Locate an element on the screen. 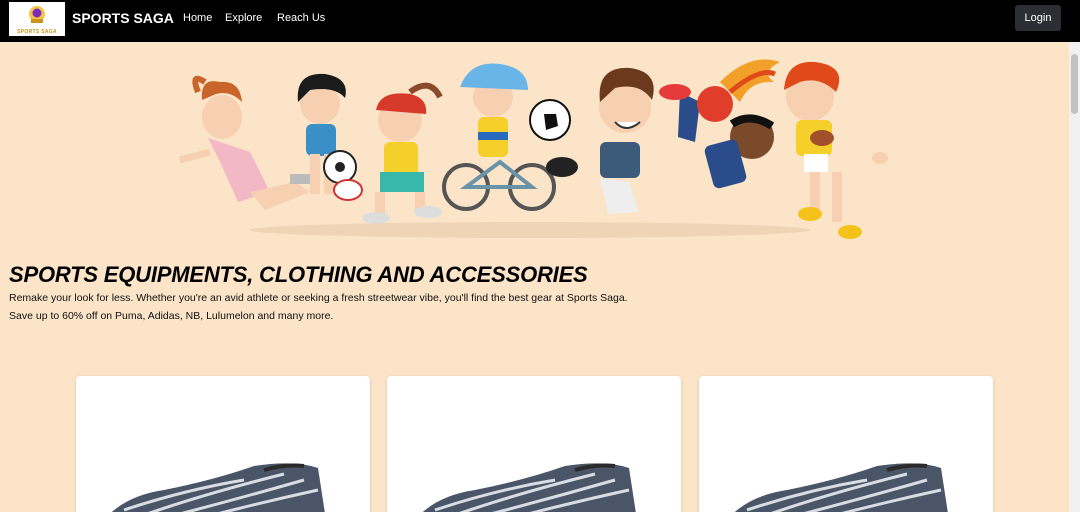 The image size is (1080, 512). logo-text: SPORTS SAGA is located at coordinates (37, 32).